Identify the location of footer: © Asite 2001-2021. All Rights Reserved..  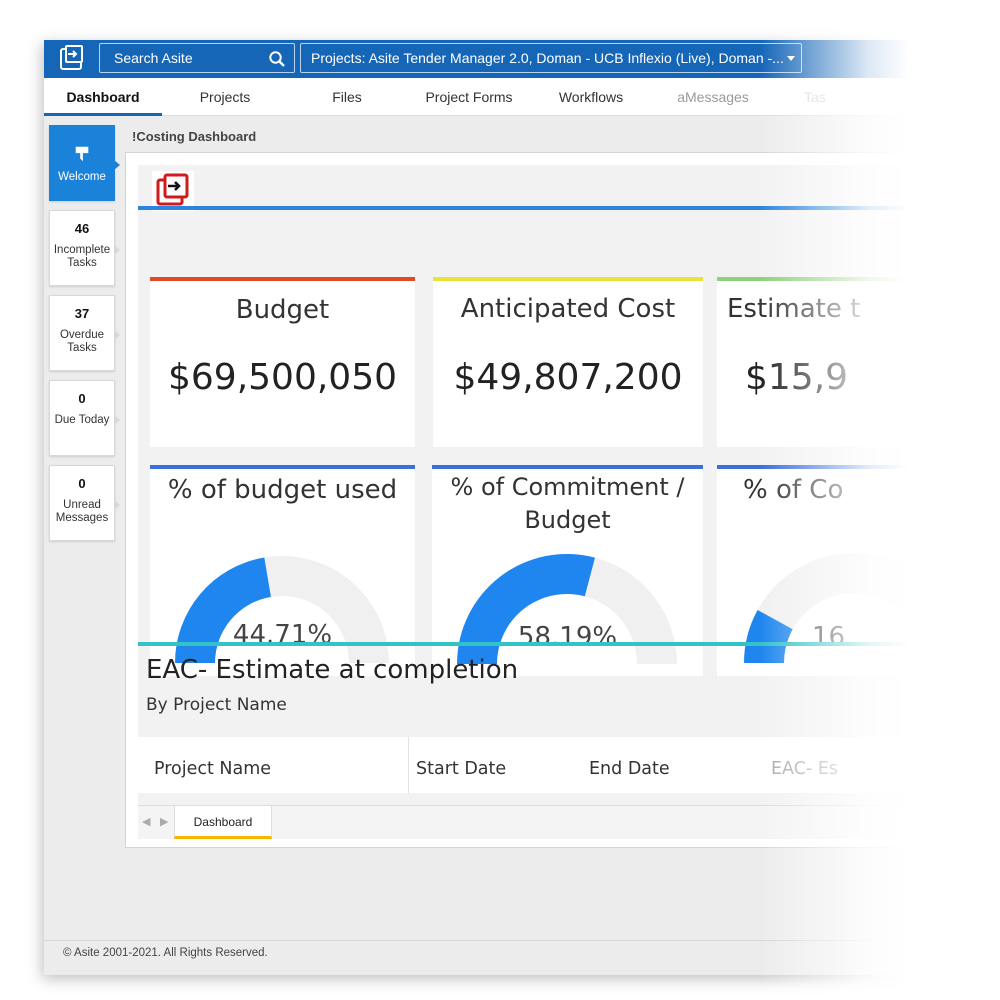
(522, 957).